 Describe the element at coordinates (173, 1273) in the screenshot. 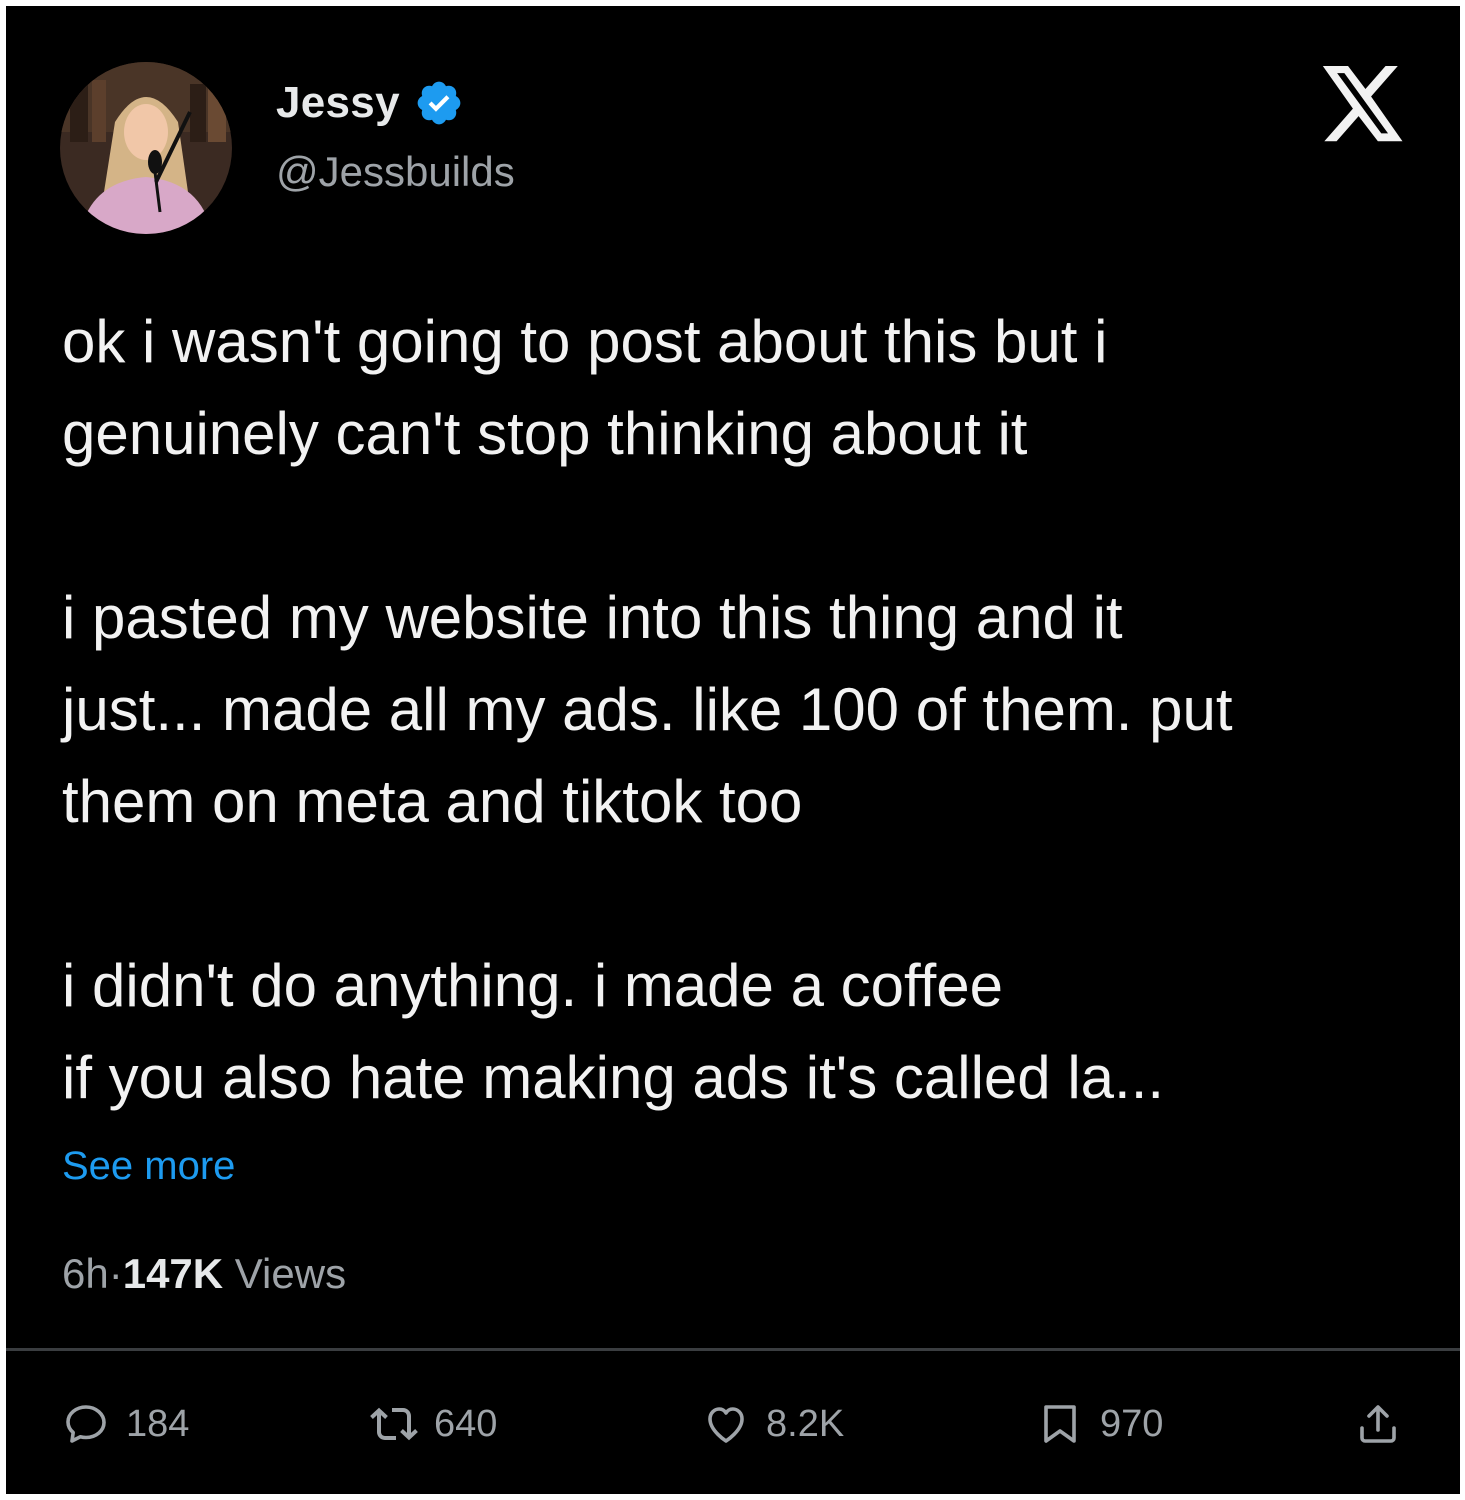

I see `views-count: 147K` at that location.